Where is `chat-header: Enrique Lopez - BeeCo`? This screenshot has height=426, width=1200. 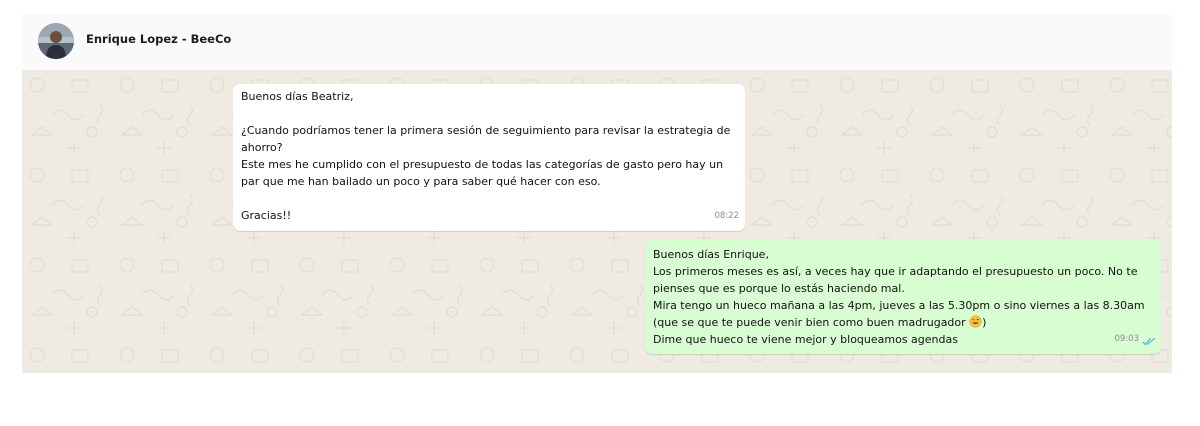 chat-header: Enrique Lopez - BeeCo is located at coordinates (597, 42).